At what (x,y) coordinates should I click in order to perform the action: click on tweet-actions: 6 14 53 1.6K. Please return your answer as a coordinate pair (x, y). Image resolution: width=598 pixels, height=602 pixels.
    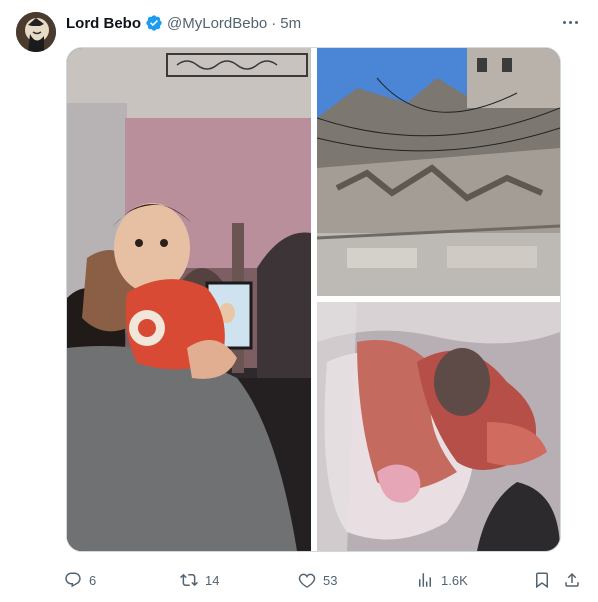
    Looking at the image, I should click on (322, 580).